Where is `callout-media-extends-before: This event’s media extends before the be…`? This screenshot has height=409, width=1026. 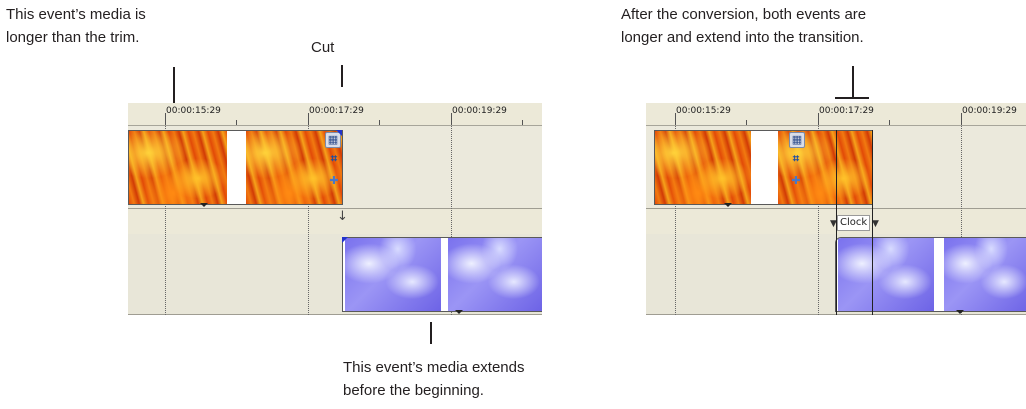 callout-media-extends-before: This event’s media extends before the be… is located at coordinates (434, 379).